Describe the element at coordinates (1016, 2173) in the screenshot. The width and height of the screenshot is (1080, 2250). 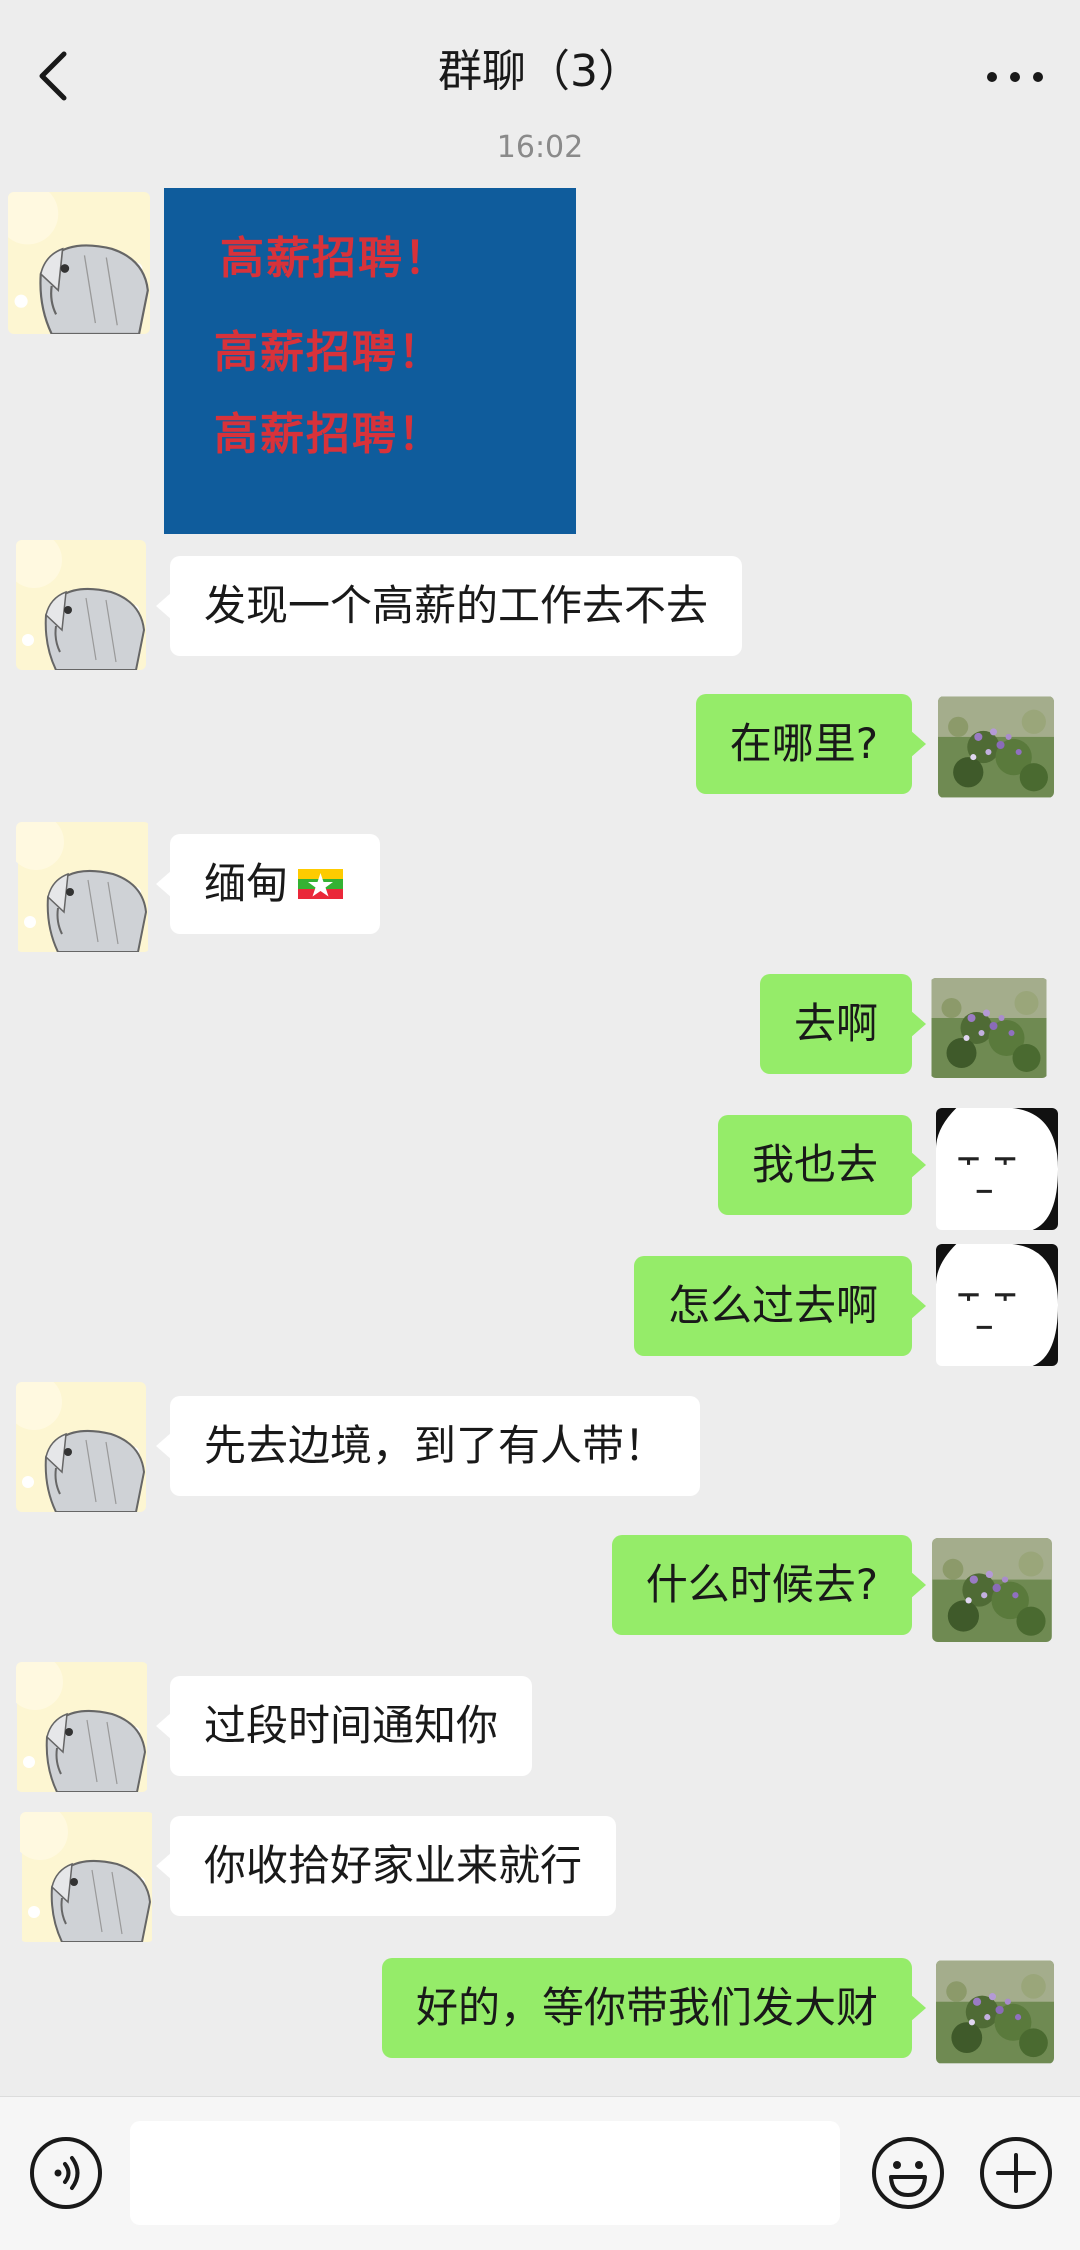
I see `plus-icon` at that location.